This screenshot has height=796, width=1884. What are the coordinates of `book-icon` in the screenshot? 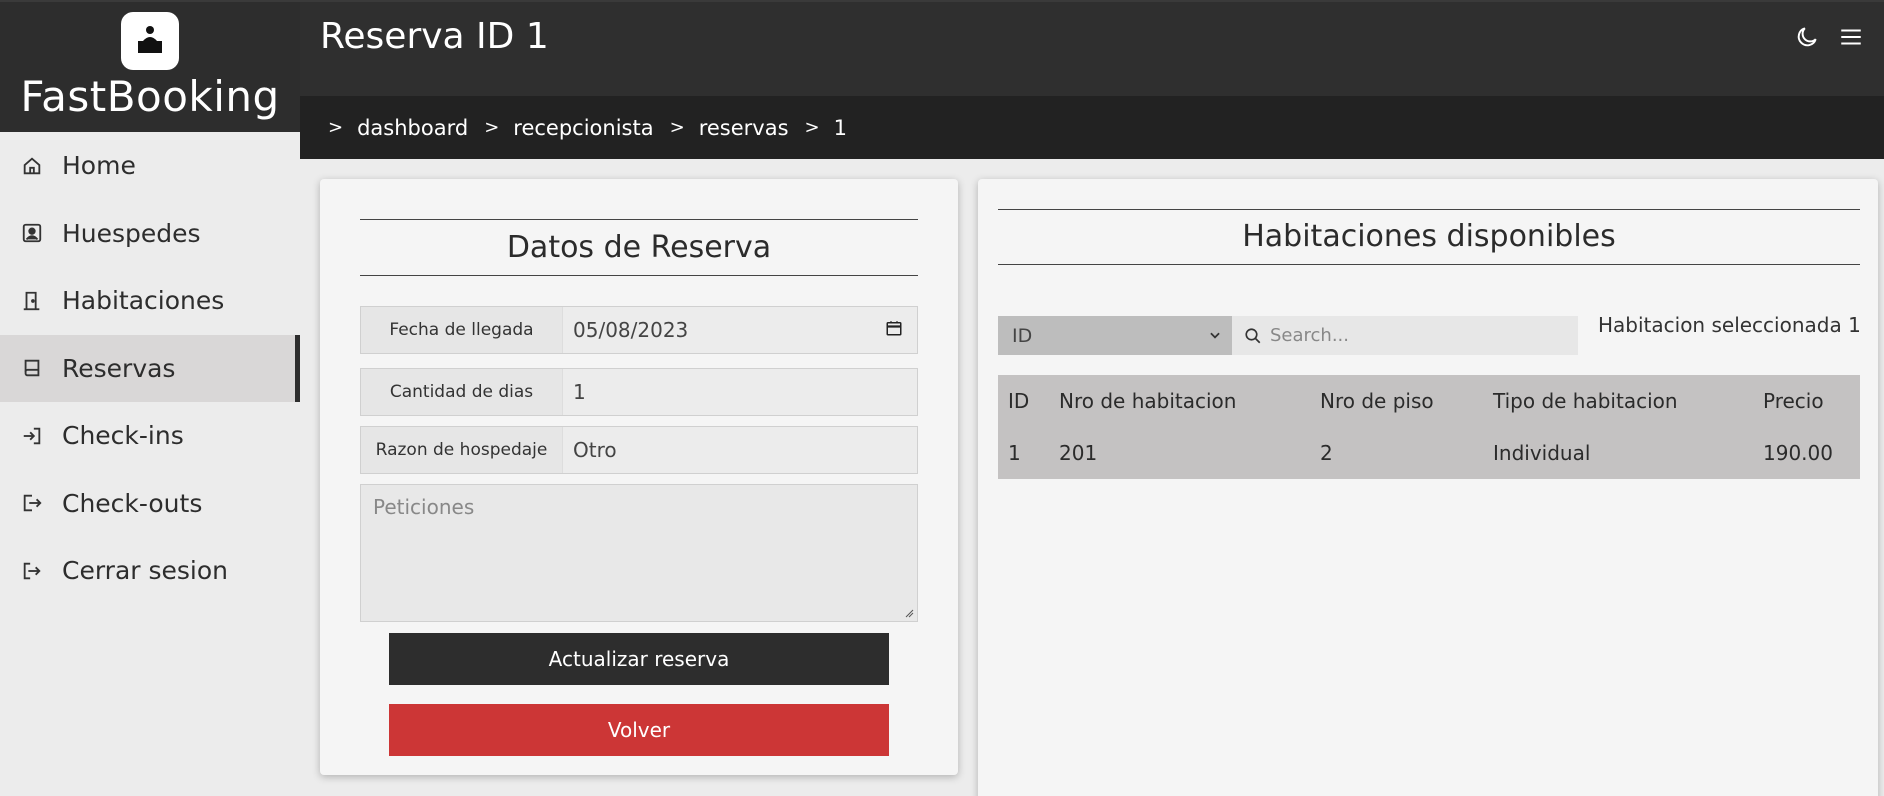 It's located at (32, 368).